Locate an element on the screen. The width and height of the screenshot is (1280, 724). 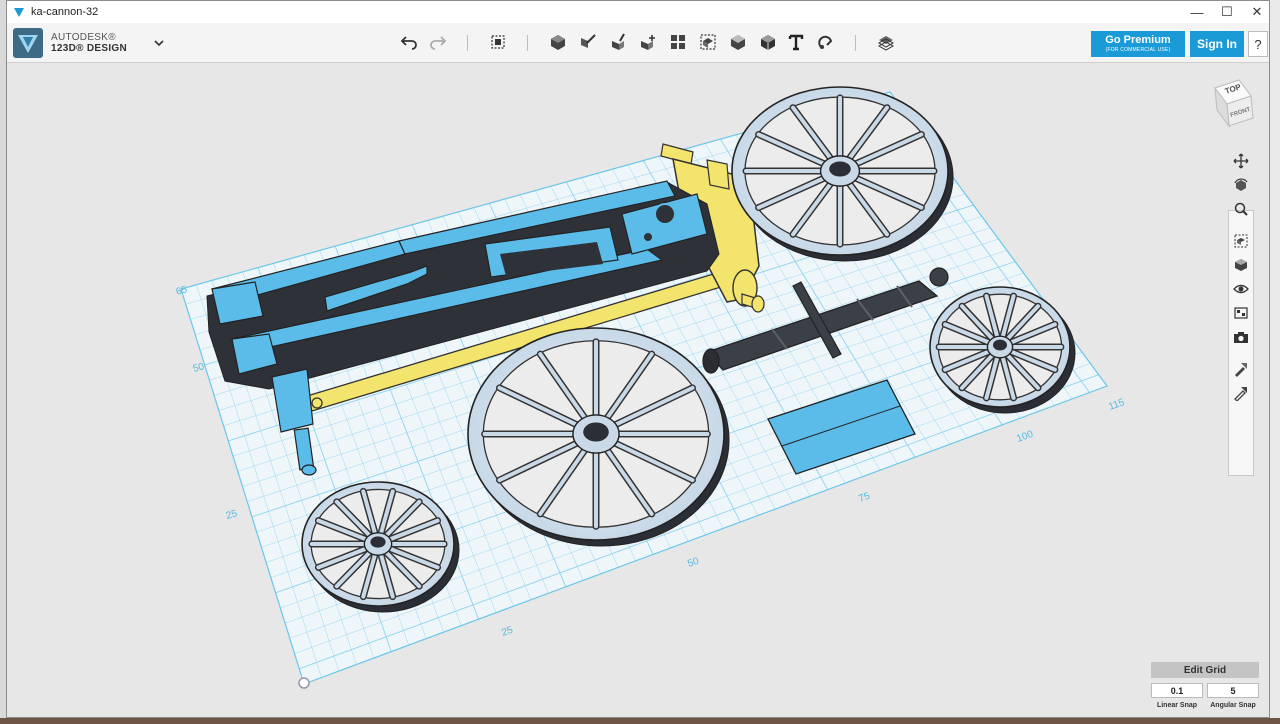
linear-snap-field: 0.1 is located at coordinates (1177, 690).